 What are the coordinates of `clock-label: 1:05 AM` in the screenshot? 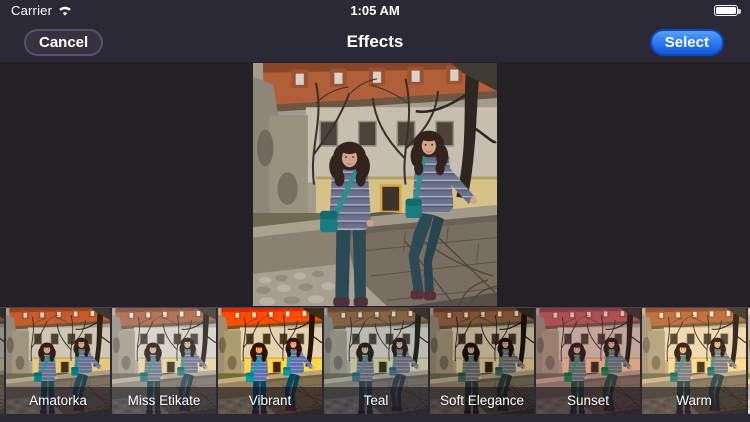 It's located at (375, 10).